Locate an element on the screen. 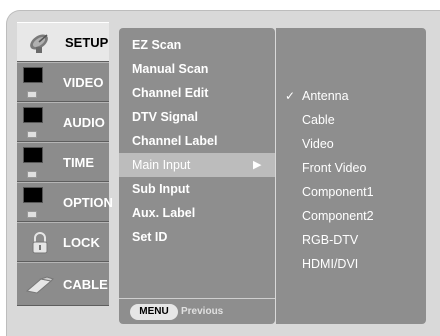 Image resolution: width=440 pixels, height=336 pixels. menu-item-main-input: Main Input ▶ is located at coordinates (197, 165).